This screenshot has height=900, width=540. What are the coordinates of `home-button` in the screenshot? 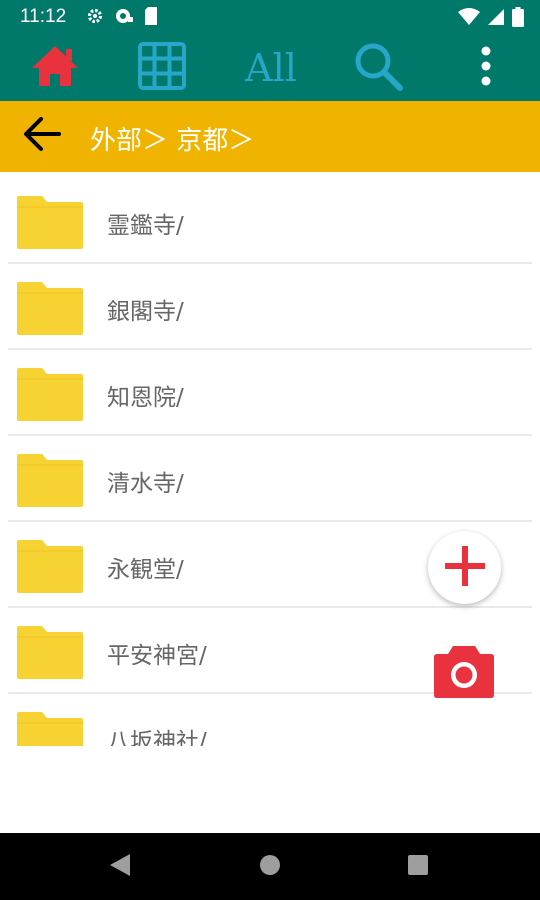 It's located at (55, 67).